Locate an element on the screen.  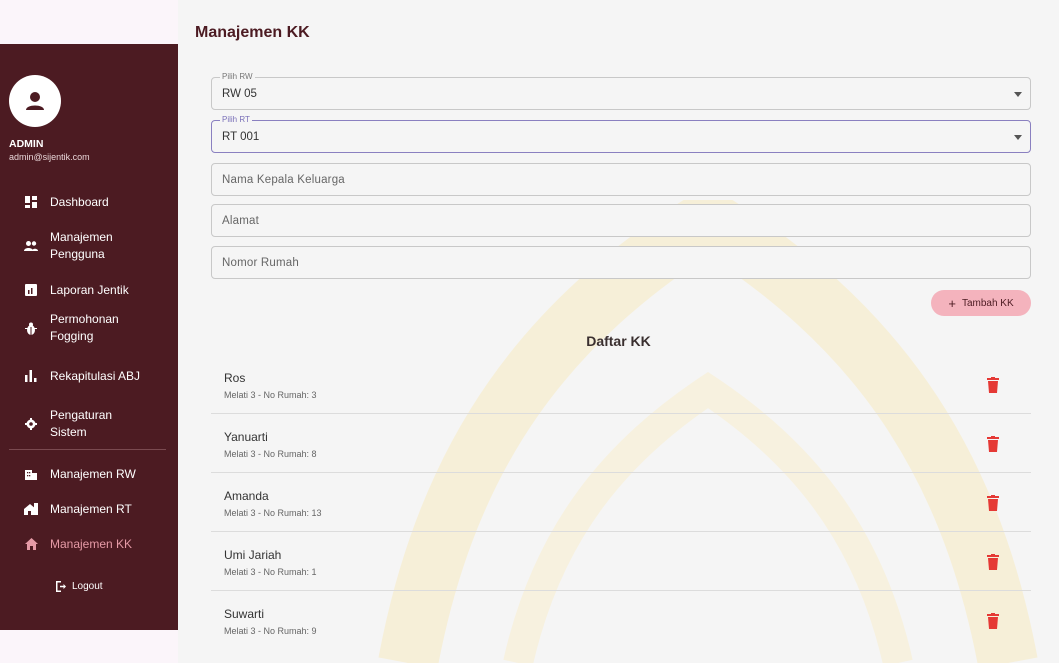
list-item: Yanuarti Melati 3 - No Rumah: 8 is located at coordinates (621, 443).